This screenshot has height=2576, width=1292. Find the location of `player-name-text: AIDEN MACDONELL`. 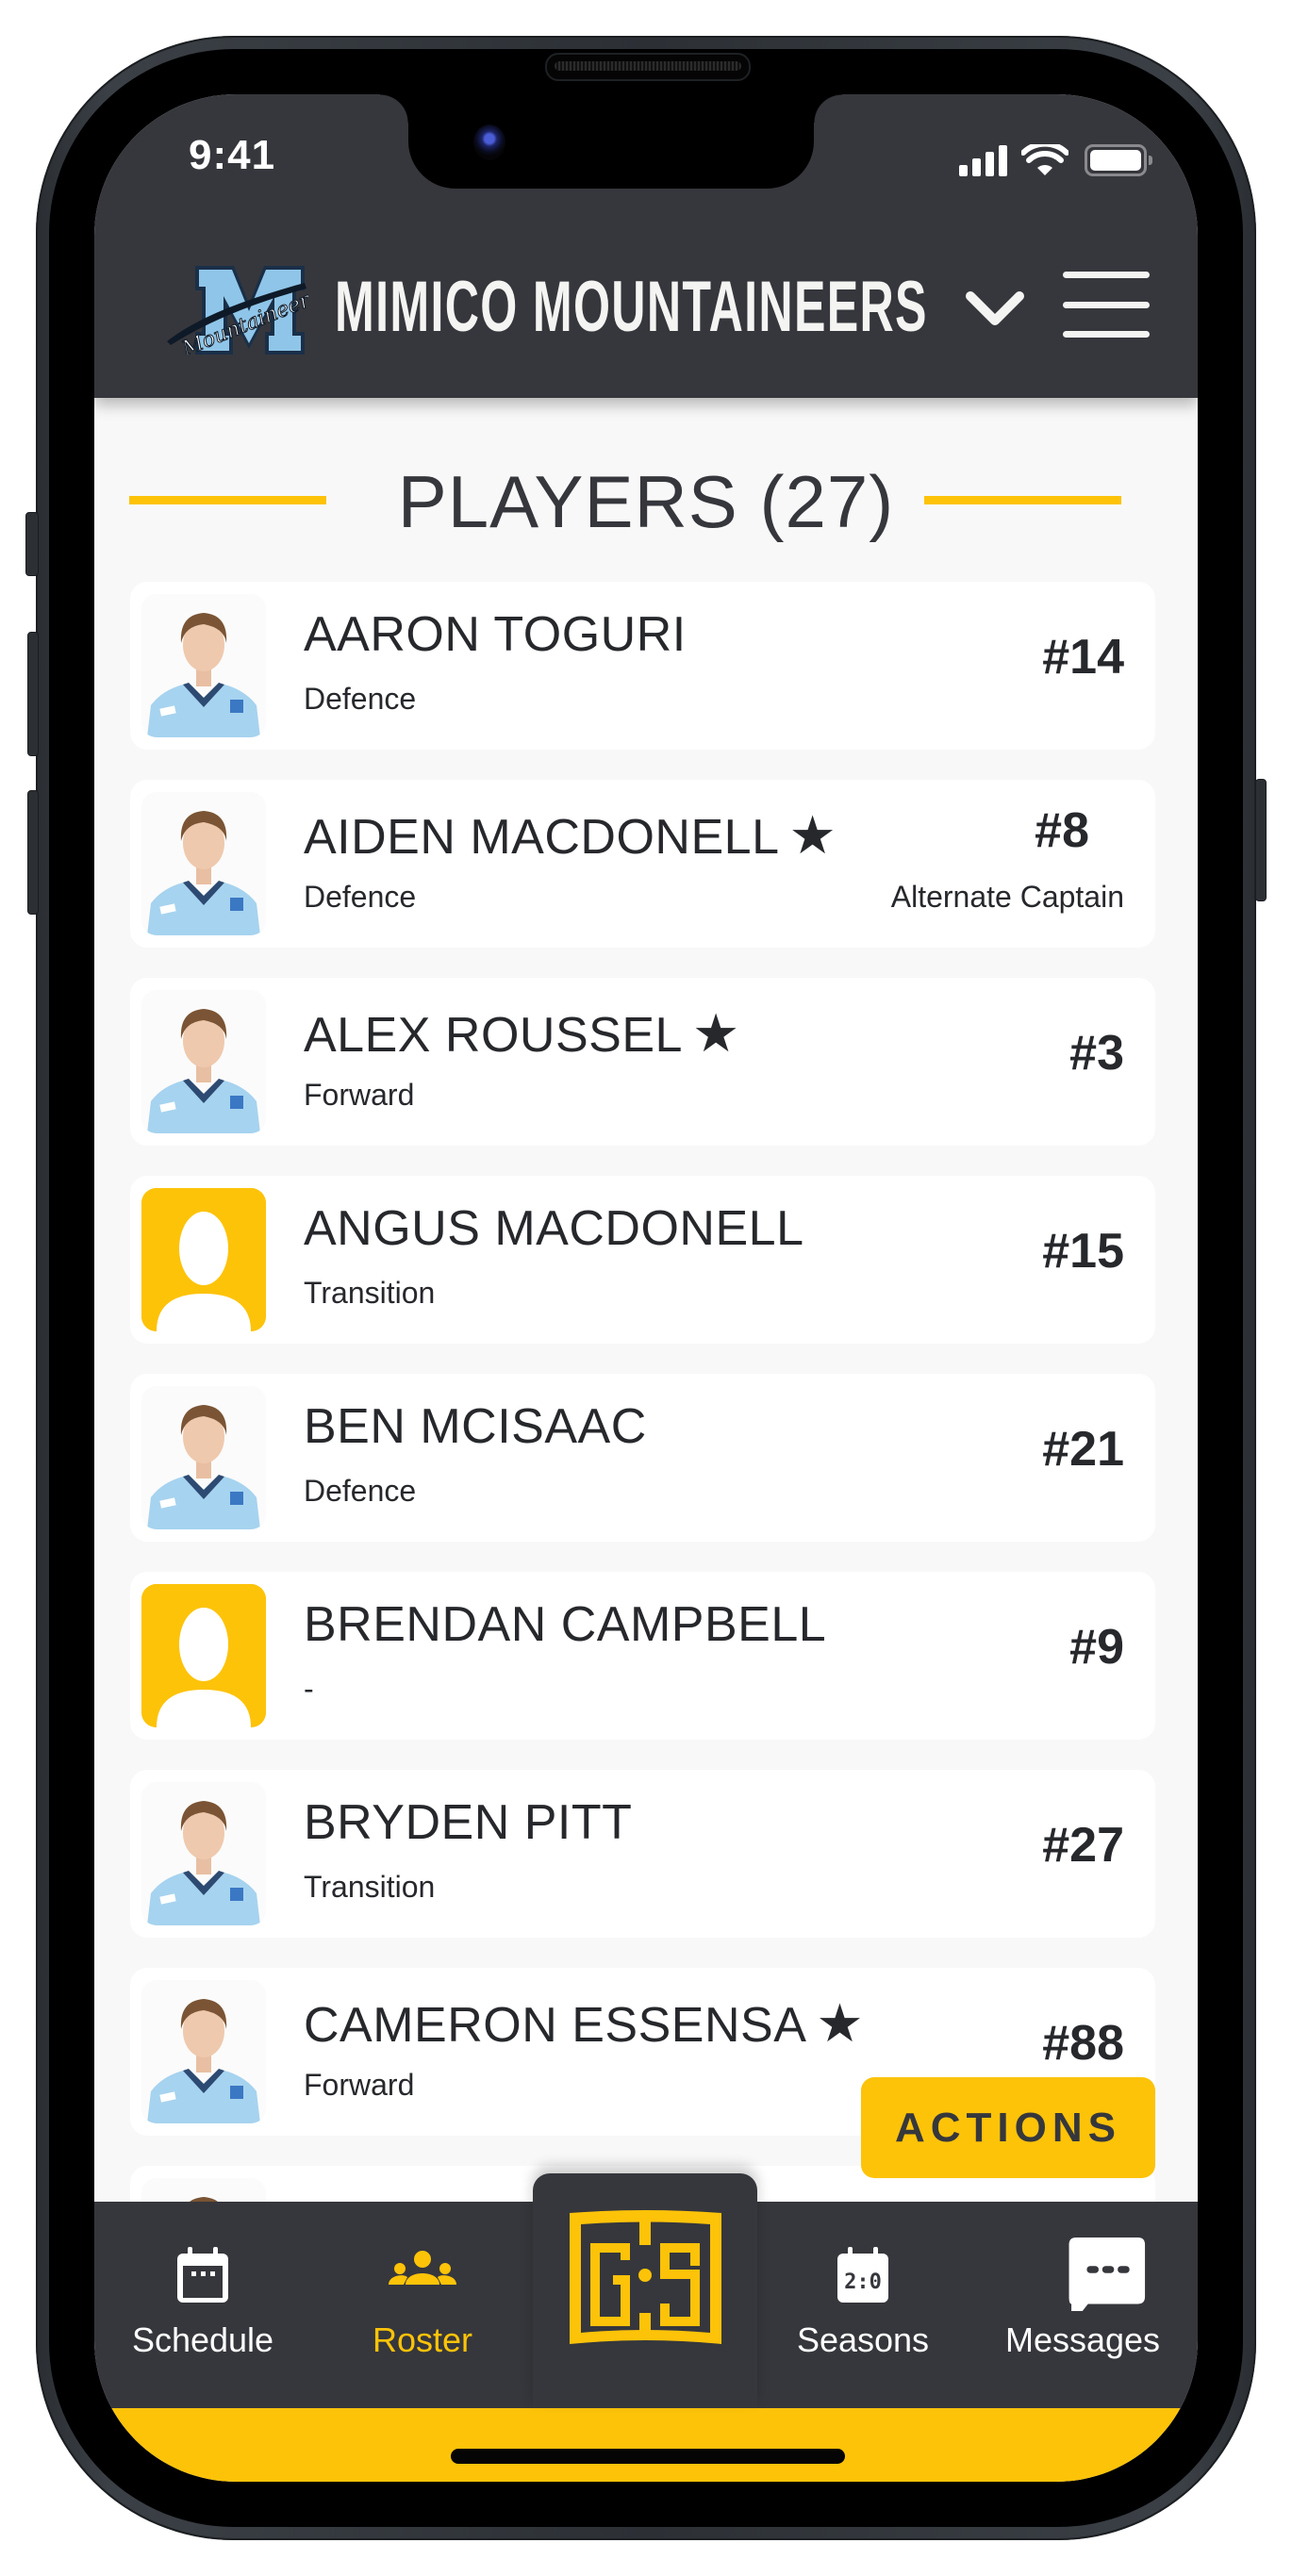

player-name-text: AIDEN MACDONELL is located at coordinates (542, 837).